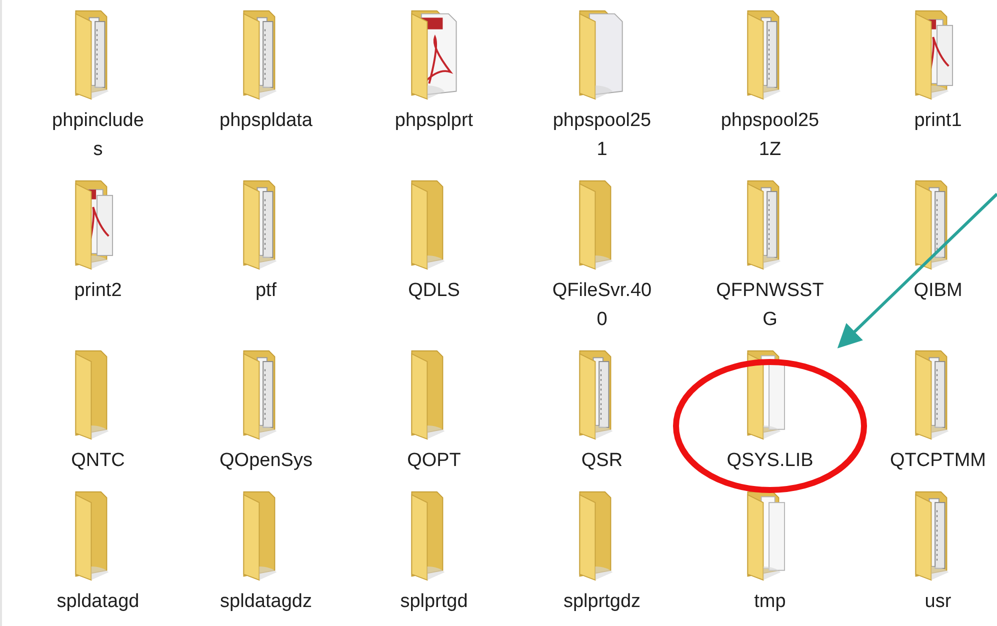 This screenshot has width=997, height=626. Describe the element at coordinates (602, 305) in the screenshot. I see `folder-name: QFileSvr.40 0` at that location.